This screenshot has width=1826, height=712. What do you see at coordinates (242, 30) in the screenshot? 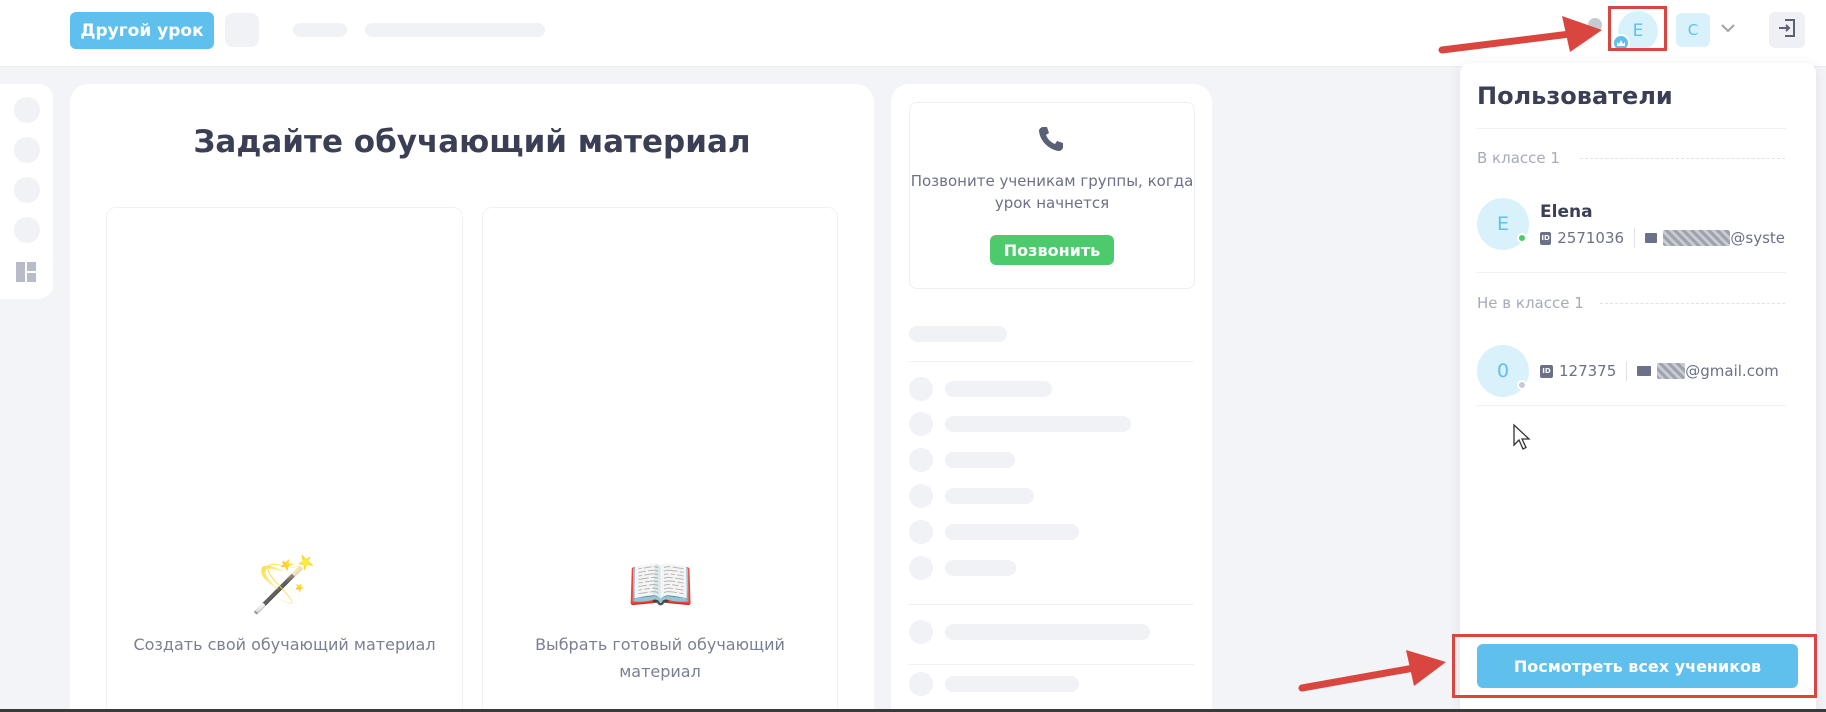
I see `placeholder-block` at bounding box center [242, 30].